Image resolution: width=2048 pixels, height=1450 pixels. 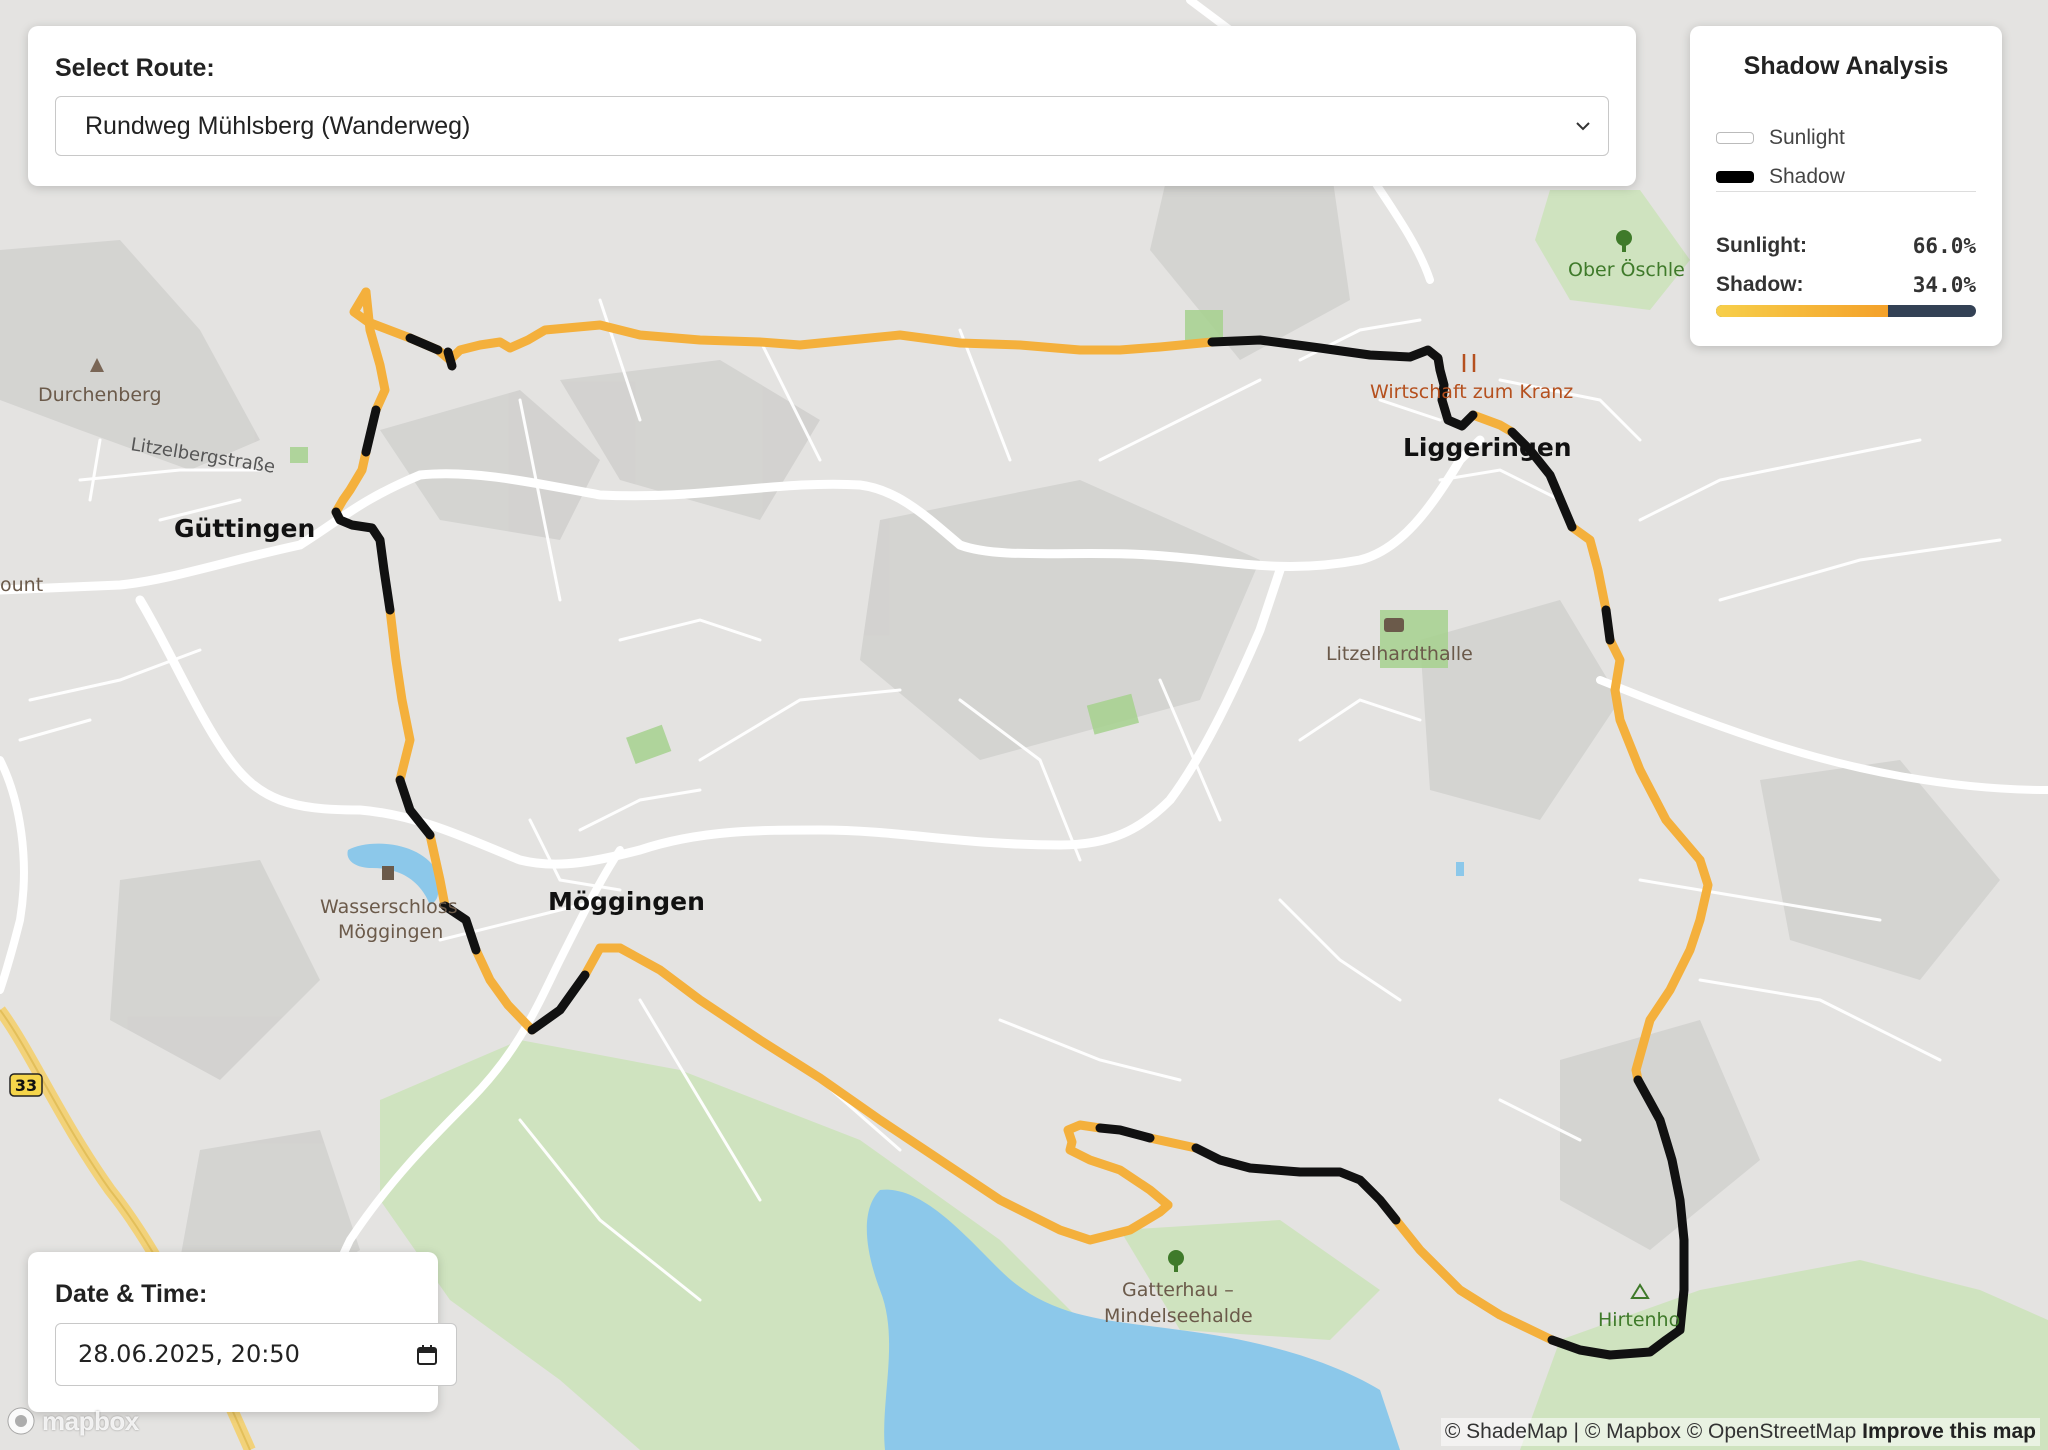 I want to click on poi-label-mindelseehalde: Mindelseehalde, so click(x=1178, y=1316).